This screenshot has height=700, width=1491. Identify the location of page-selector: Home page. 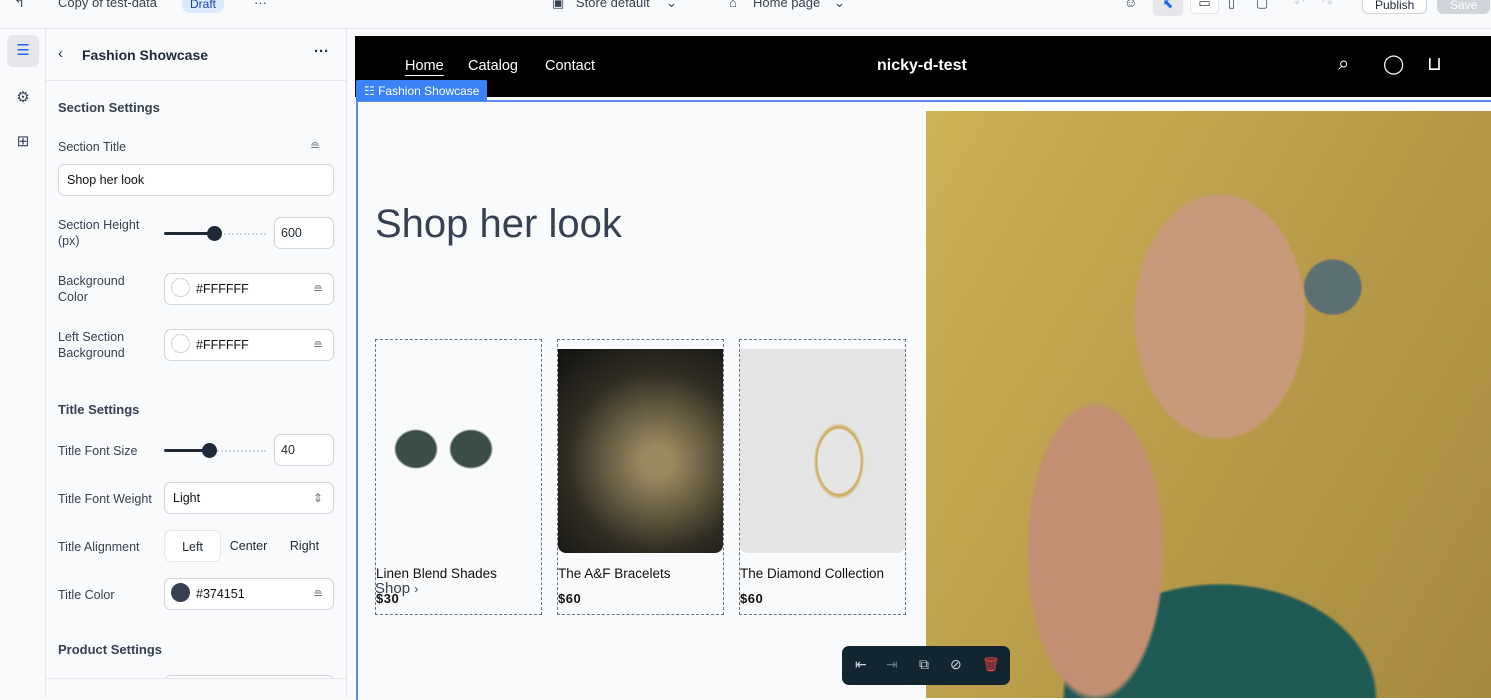
(786, 5).